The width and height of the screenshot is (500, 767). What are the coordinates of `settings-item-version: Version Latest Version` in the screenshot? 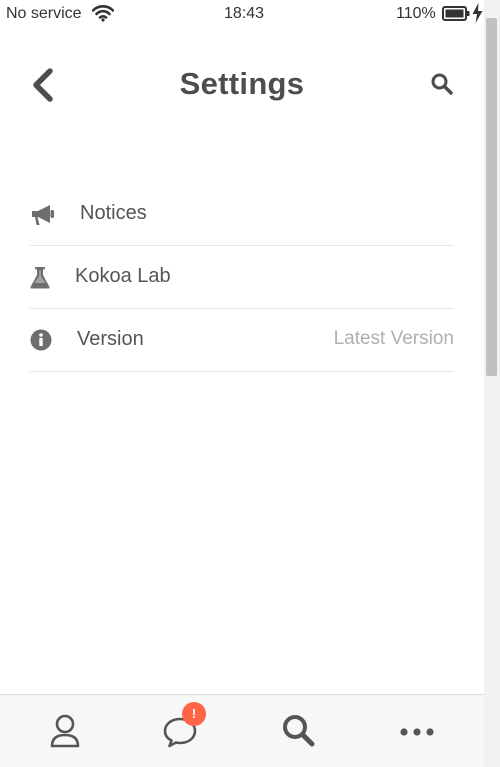 It's located at (242, 340).